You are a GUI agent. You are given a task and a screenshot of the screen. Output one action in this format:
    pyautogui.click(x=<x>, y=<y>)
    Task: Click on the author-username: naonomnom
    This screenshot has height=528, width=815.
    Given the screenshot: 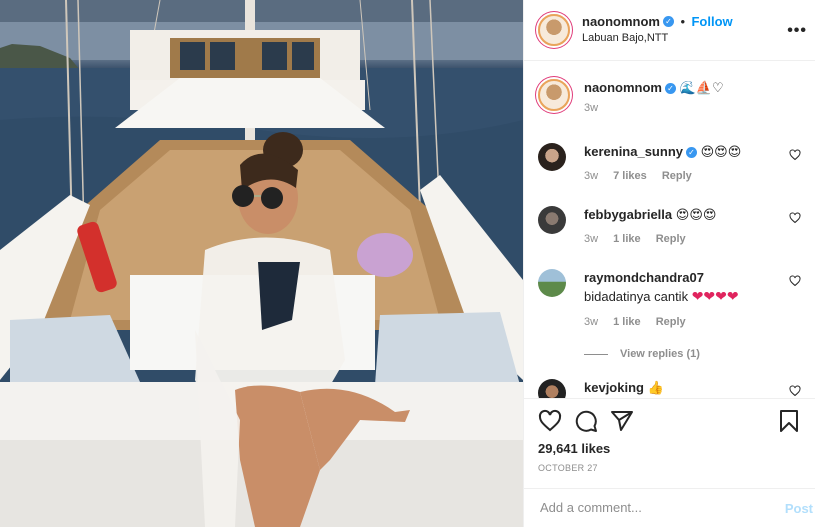 What is the action you would take?
    pyautogui.click(x=621, y=21)
    